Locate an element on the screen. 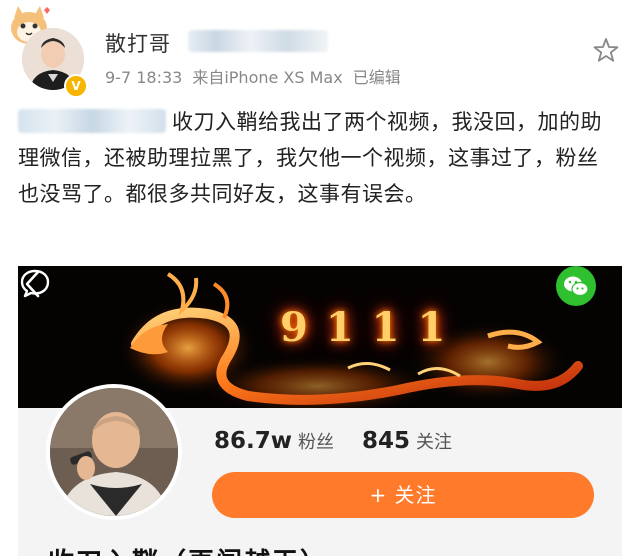 The height and width of the screenshot is (556, 626). following-label: 关注 is located at coordinates (434, 442).